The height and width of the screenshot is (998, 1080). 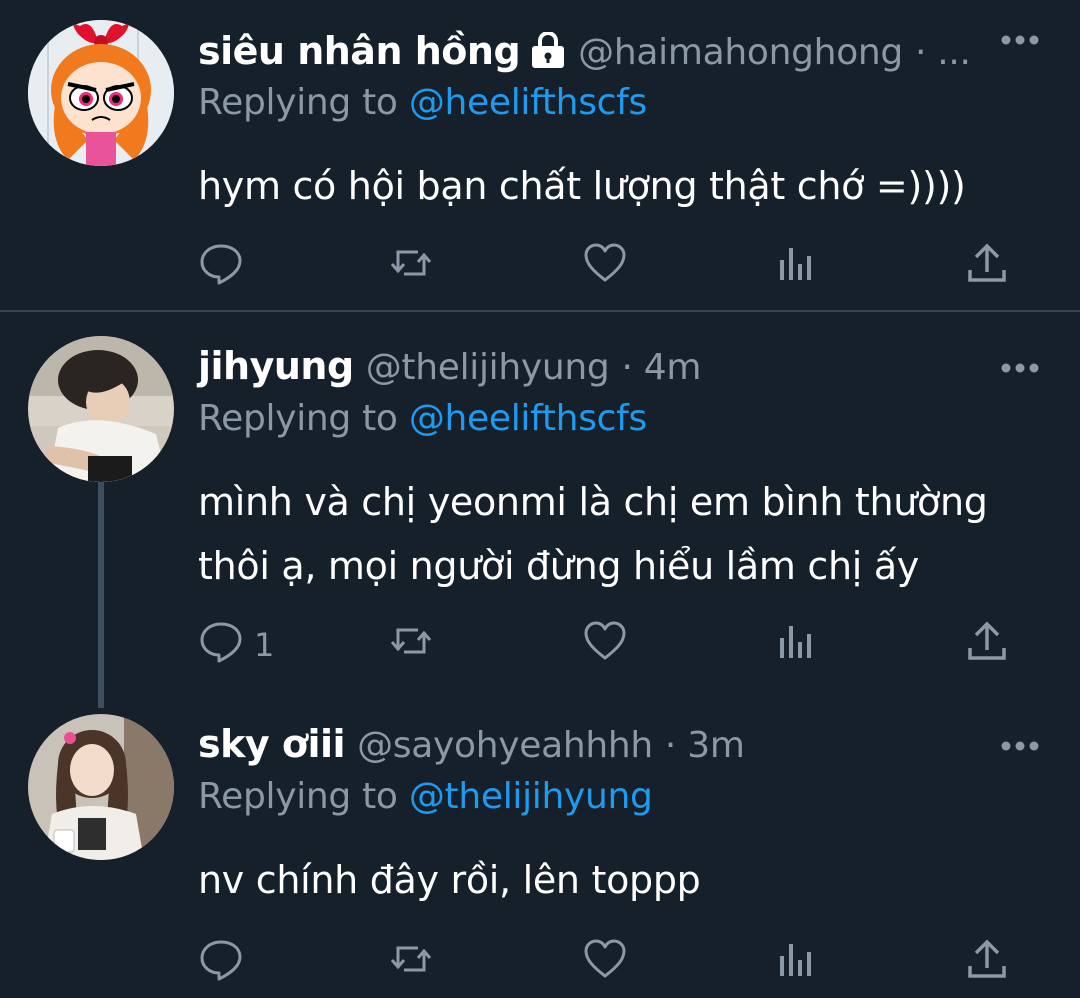 What do you see at coordinates (661, 367) in the screenshot?
I see `timestamp: · 4m` at bounding box center [661, 367].